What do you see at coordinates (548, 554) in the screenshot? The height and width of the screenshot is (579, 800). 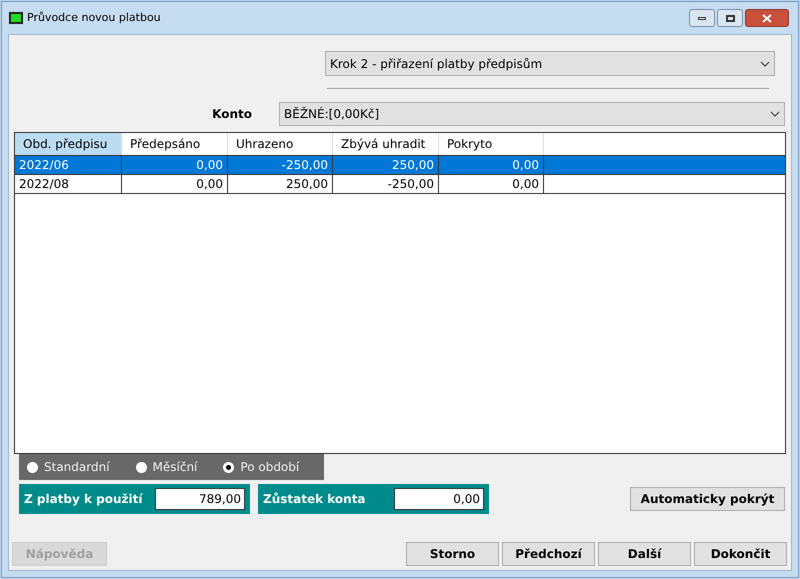 I see `nav-button: Předchozí` at bounding box center [548, 554].